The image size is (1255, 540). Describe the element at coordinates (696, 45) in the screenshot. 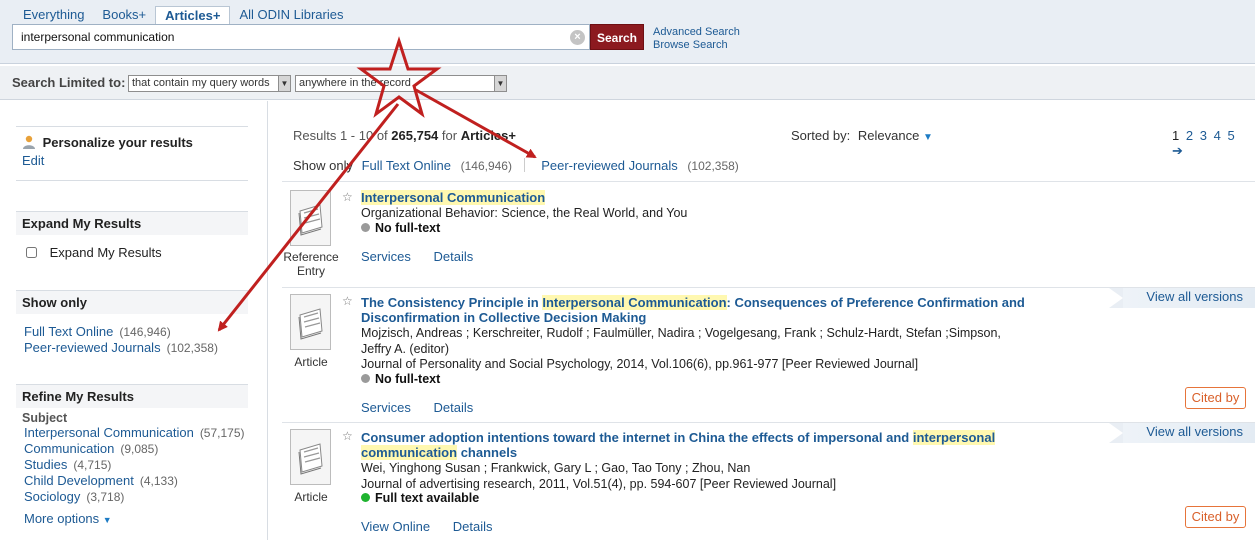

I see `browse-search-link: Browse Search` at that location.